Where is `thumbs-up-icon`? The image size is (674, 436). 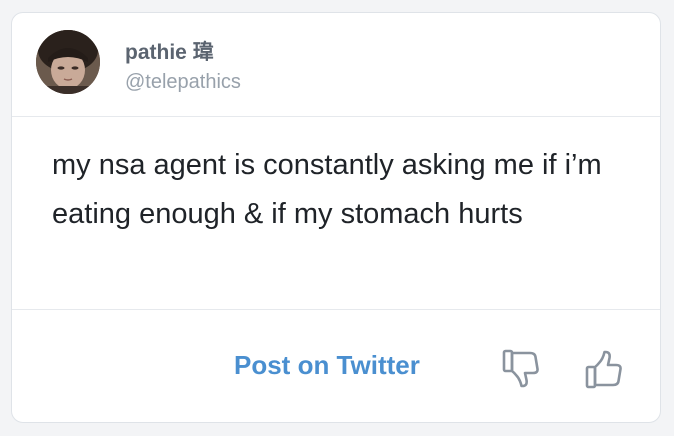 thumbs-up-icon is located at coordinates (603, 369).